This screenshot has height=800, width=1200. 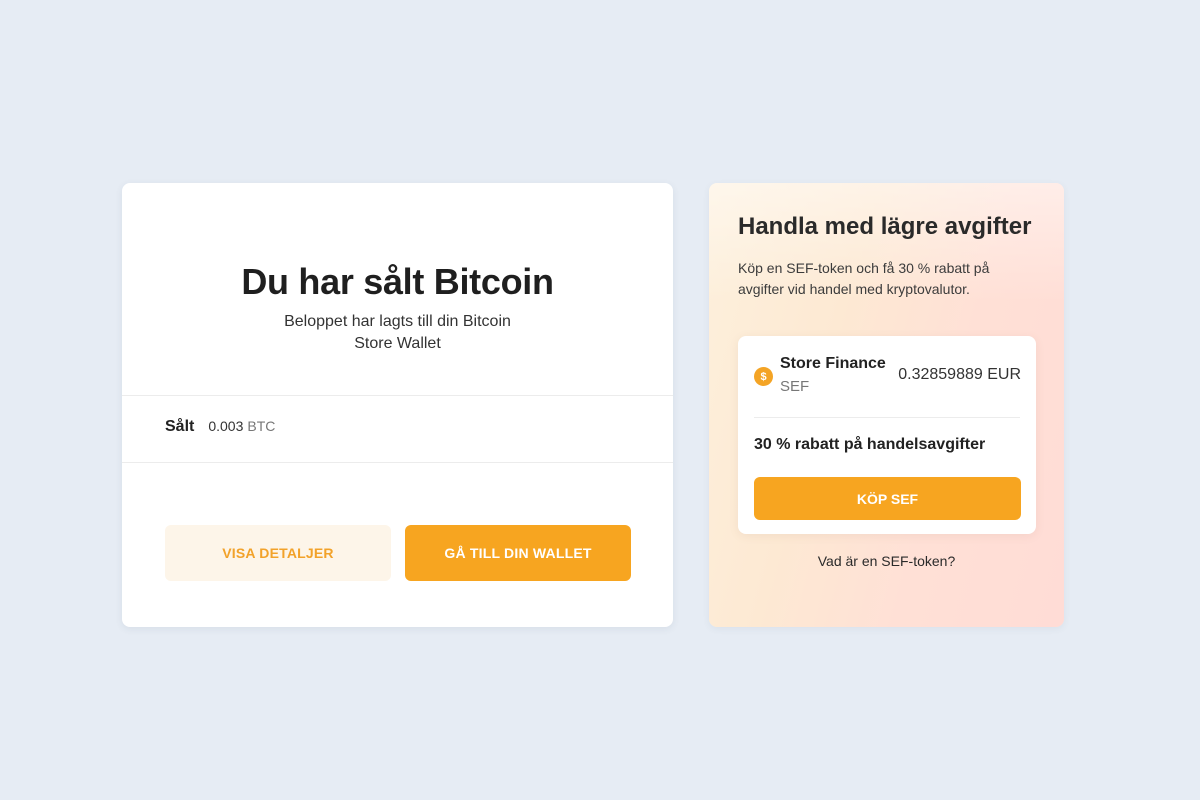 I want to click on token-name: Store Finance, so click(x=833, y=363).